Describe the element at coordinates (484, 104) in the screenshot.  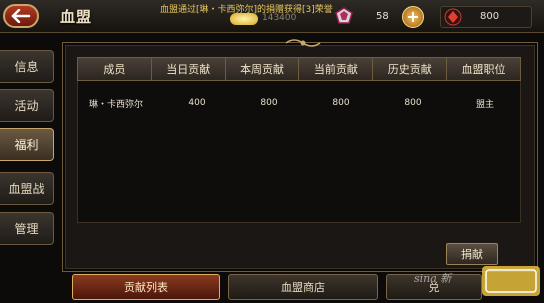
I see `cell-position: 盟主` at that location.